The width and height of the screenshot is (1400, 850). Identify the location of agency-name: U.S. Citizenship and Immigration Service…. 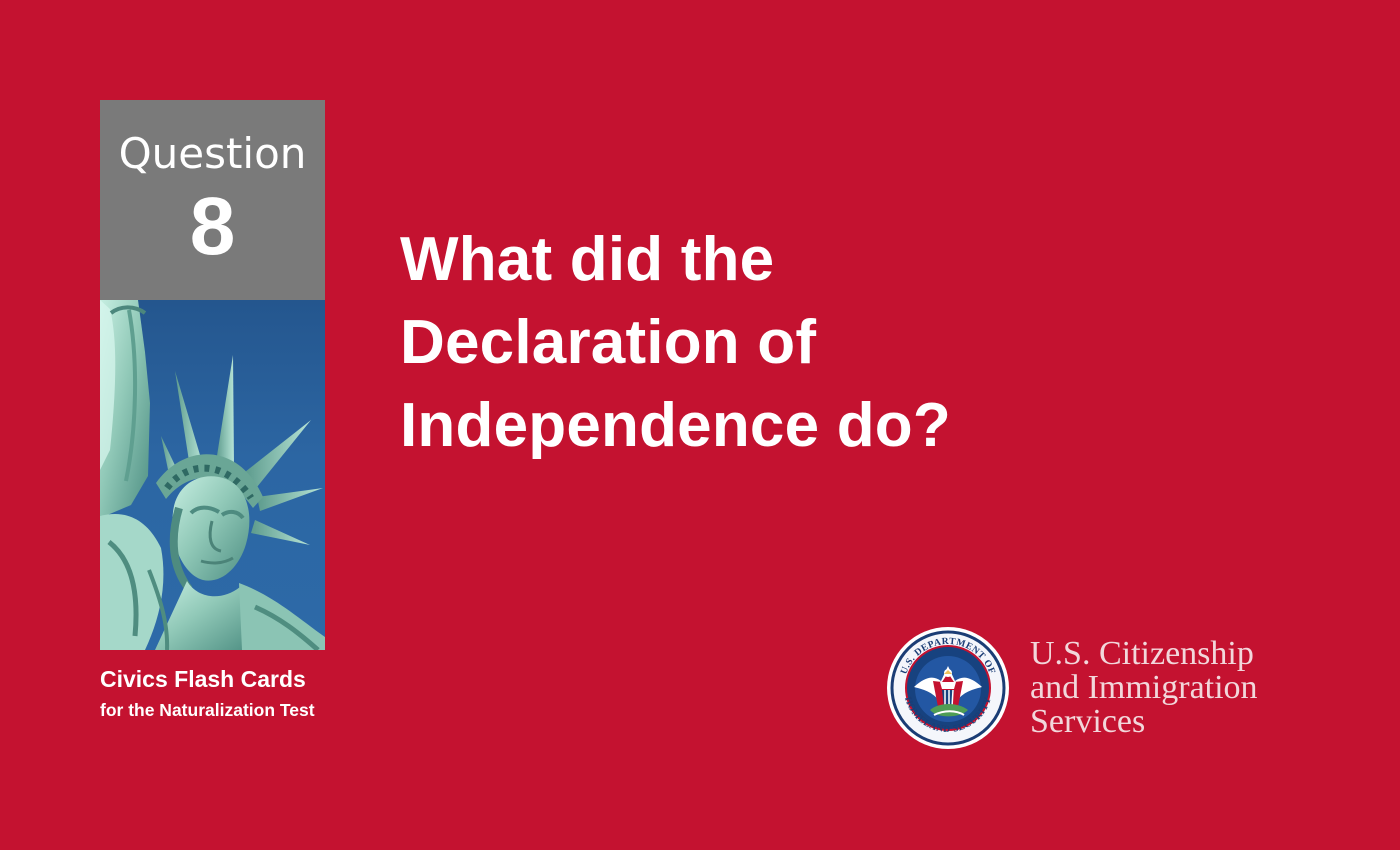
(1144, 688).